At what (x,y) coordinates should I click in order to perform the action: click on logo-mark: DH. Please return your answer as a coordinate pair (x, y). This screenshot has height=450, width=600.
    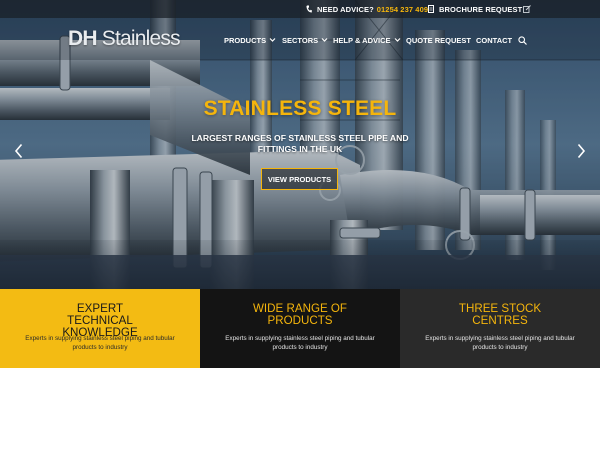
    Looking at the image, I should click on (83, 38).